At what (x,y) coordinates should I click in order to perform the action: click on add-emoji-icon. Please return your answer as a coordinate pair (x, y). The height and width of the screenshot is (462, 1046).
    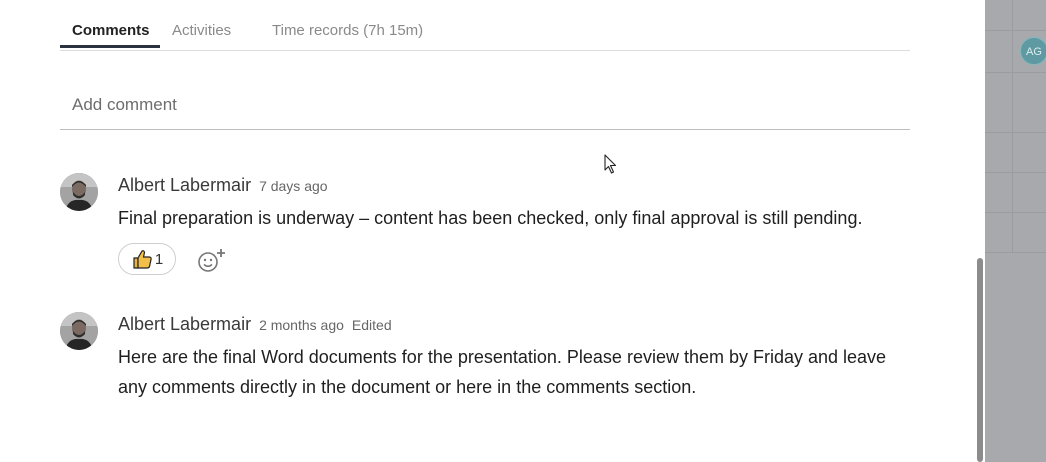
    Looking at the image, I should click on (211, 260).